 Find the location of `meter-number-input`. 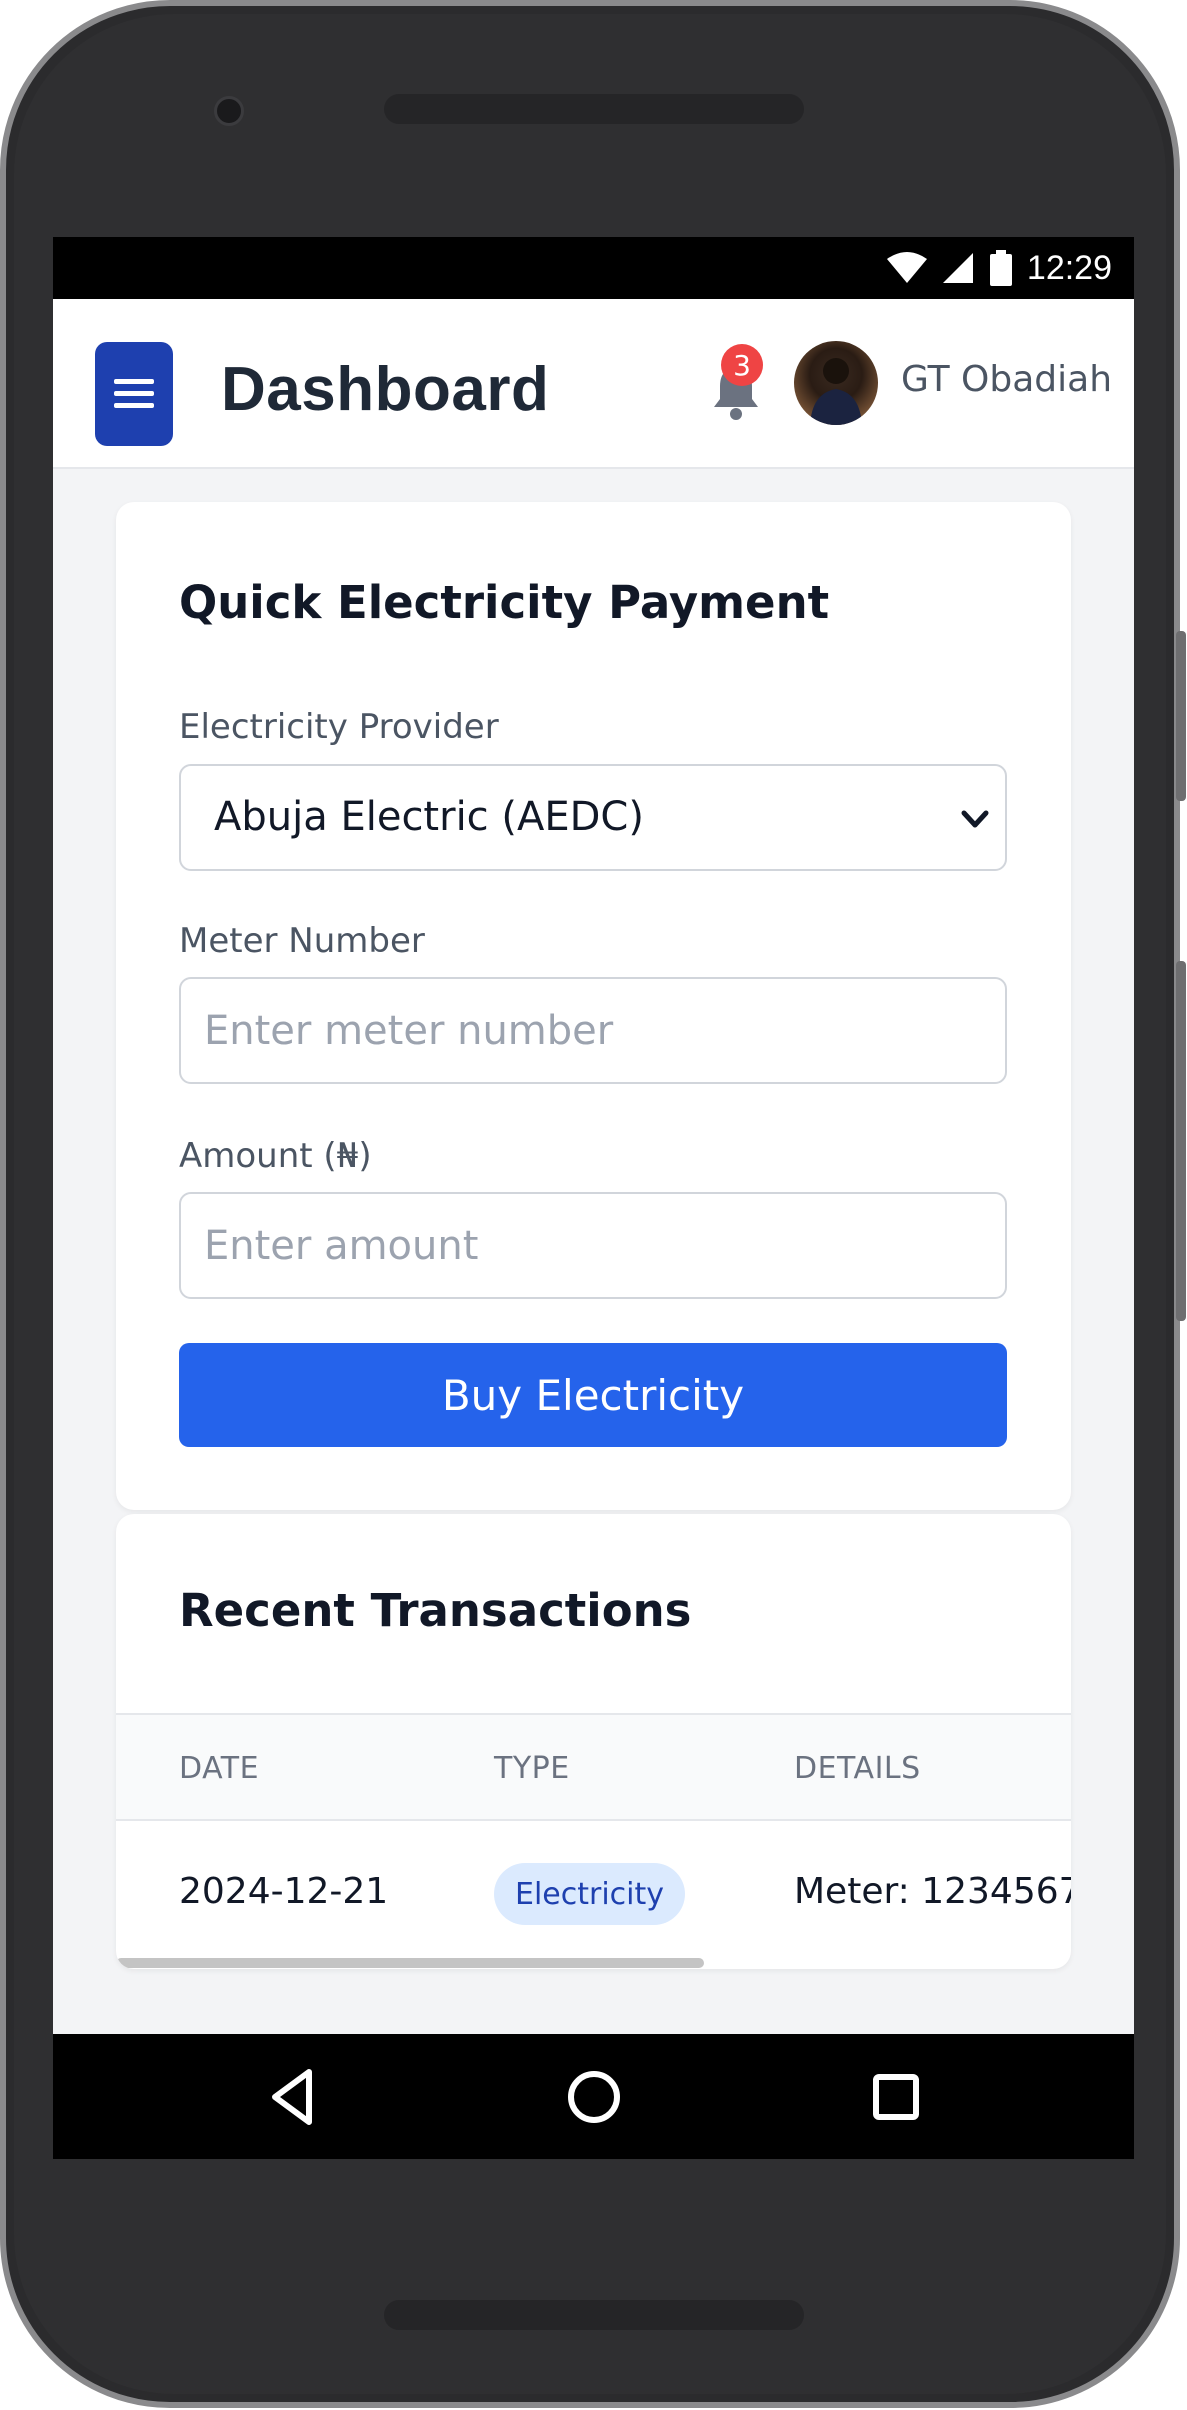

meter-number-input is located at coordinates (593, 1030).